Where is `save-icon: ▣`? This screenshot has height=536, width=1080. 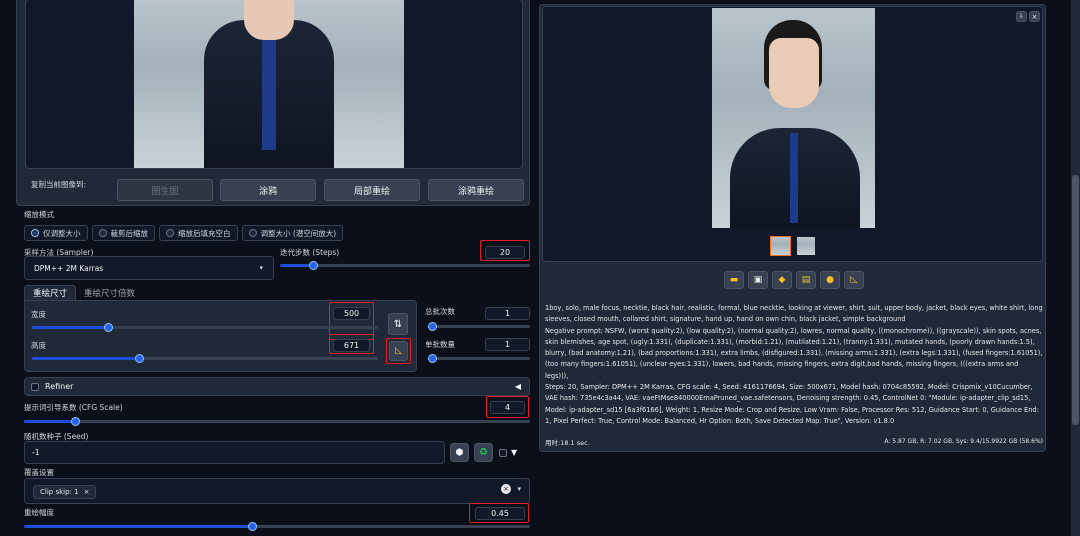
save-icon: ▣ is located at coordinates (758, 280).